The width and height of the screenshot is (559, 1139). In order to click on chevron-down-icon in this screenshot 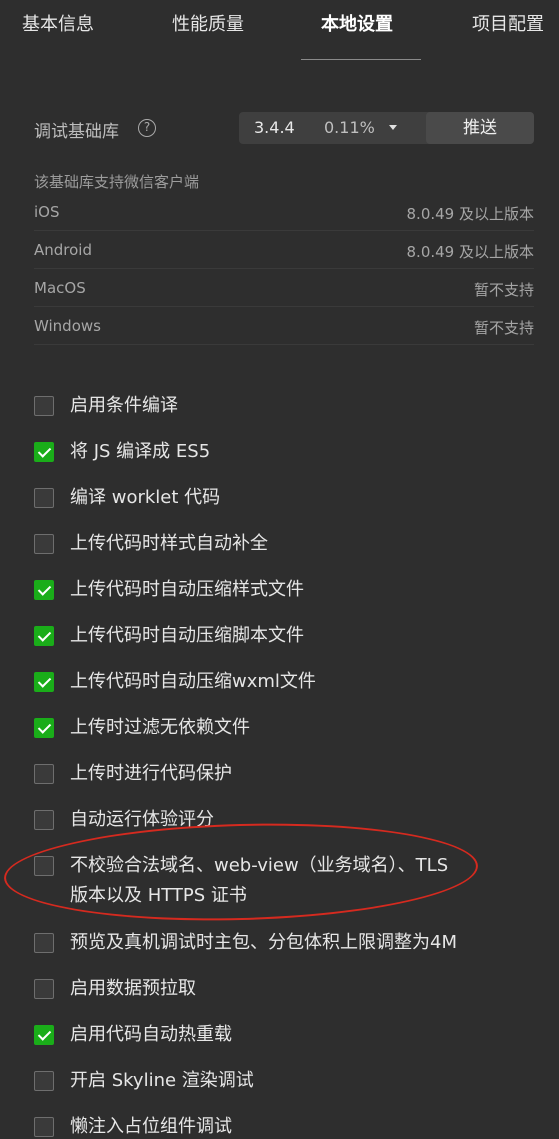, I will do `click(393, 127)`.